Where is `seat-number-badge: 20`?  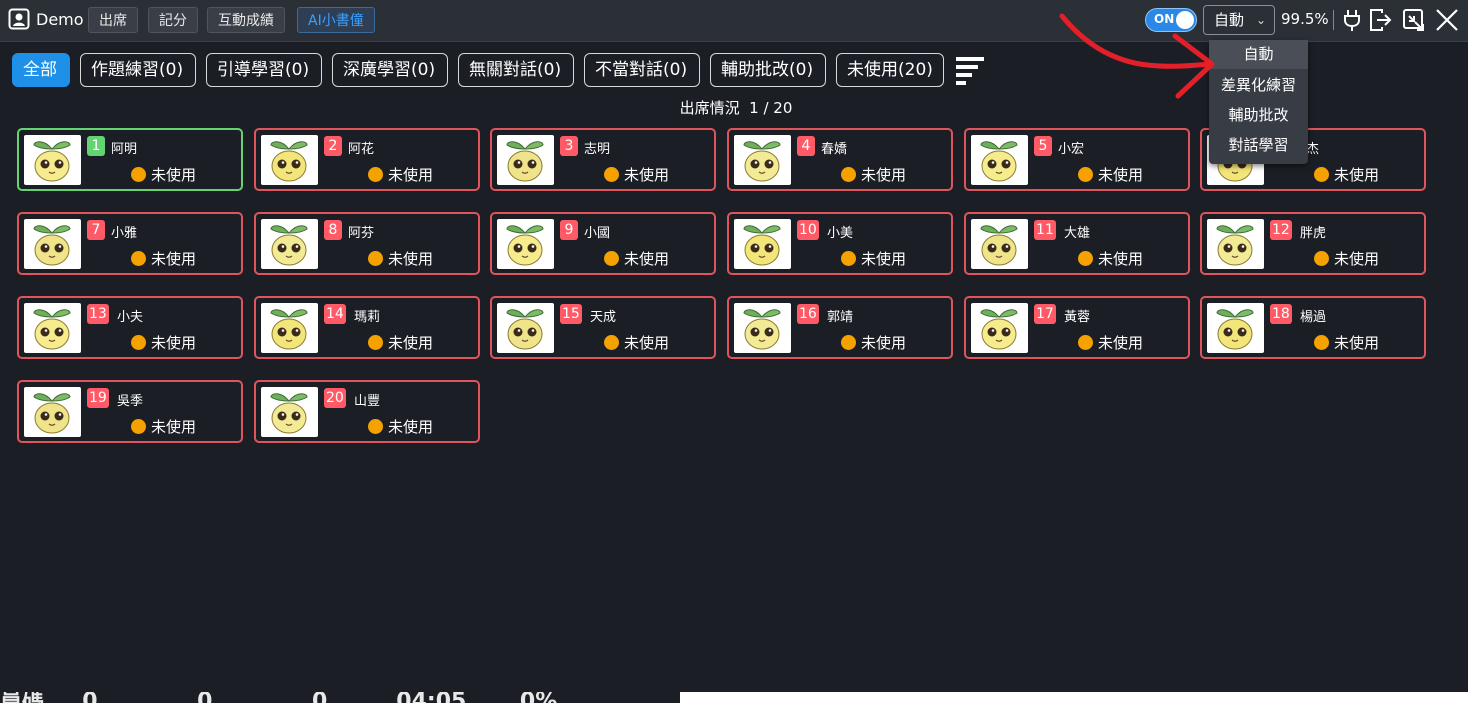 seat-number-badge: 20 is located at coordinates (335, 398).